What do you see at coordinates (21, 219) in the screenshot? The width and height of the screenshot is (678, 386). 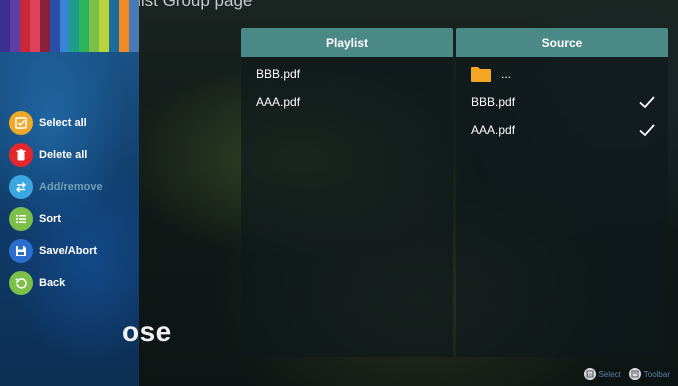 I see `list-icon` at bounding box center [21, 219].